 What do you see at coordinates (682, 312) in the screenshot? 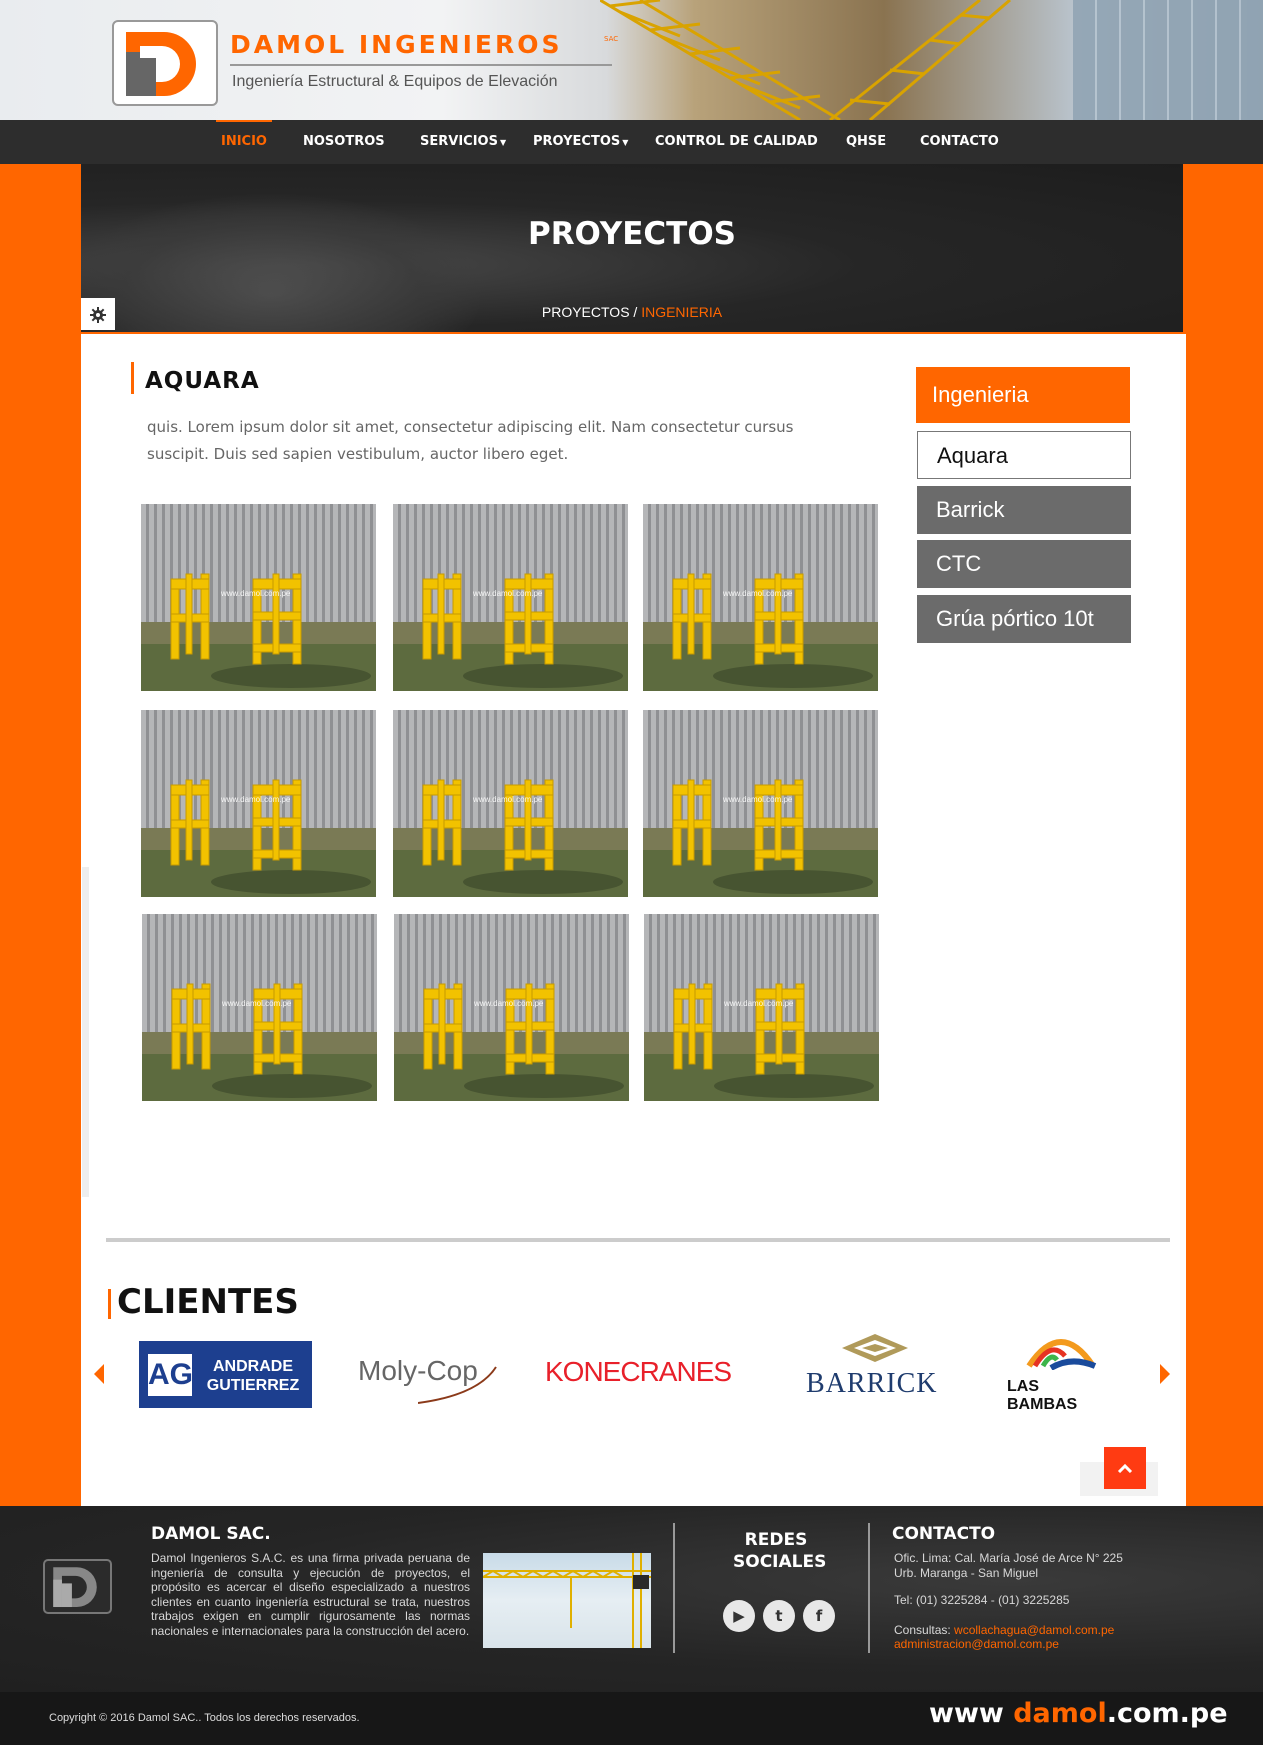
I see `breadcrumb-current: INGENIERIA` at bounding box center [682, 312].